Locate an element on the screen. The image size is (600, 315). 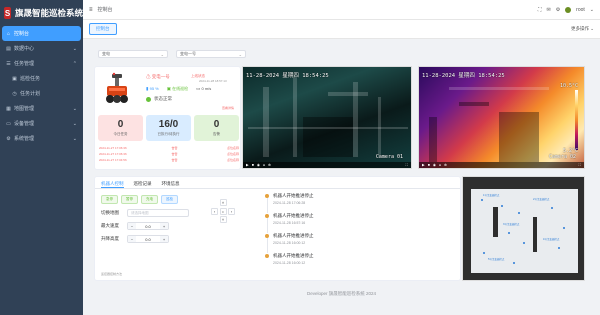
lift-height-stepper: − 0.0 + is located at coordinates (148, 239).